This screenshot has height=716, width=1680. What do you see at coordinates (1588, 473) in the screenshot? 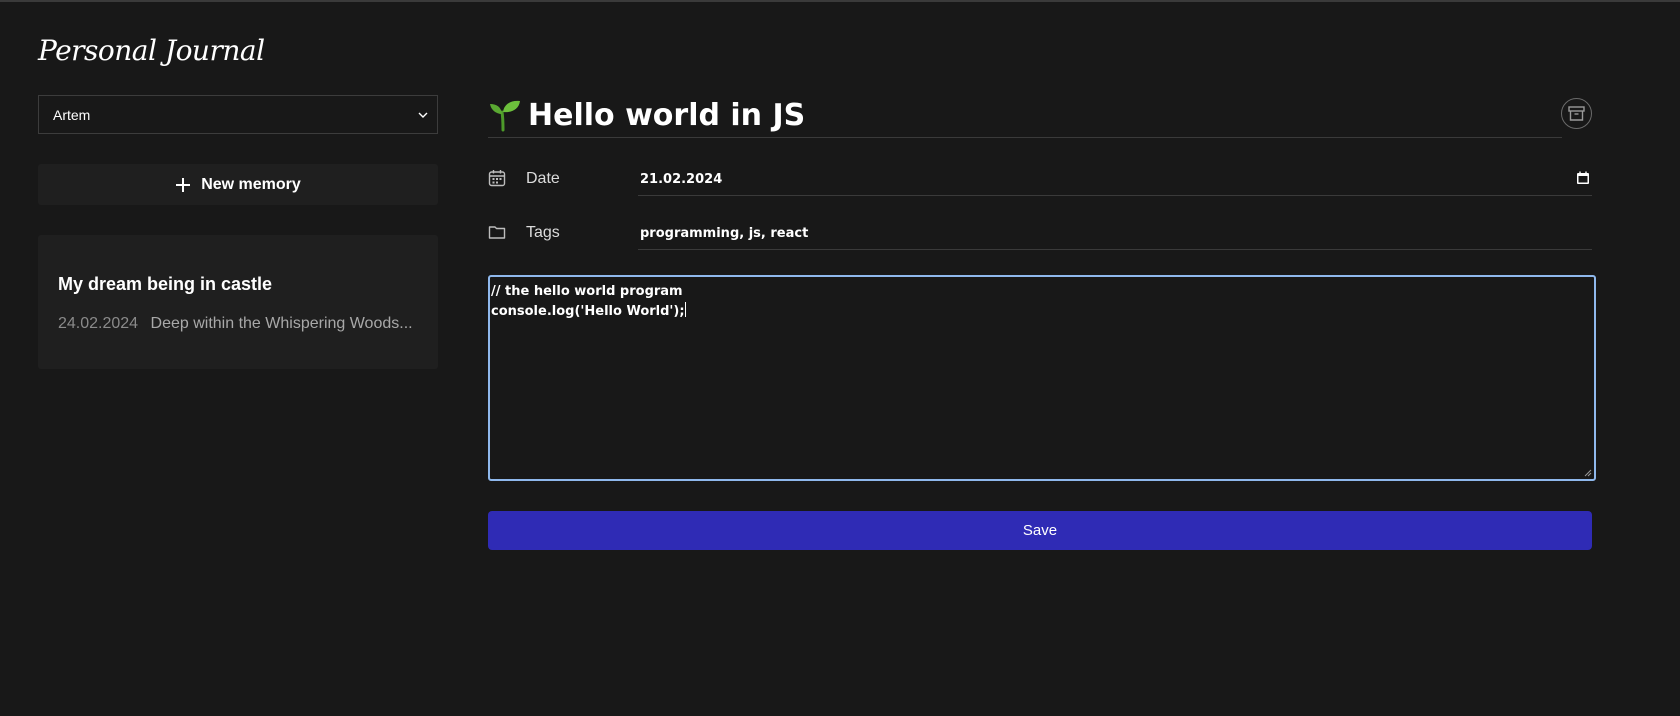
I see `resize-handle-icon` at bounding box center [1588, 473].